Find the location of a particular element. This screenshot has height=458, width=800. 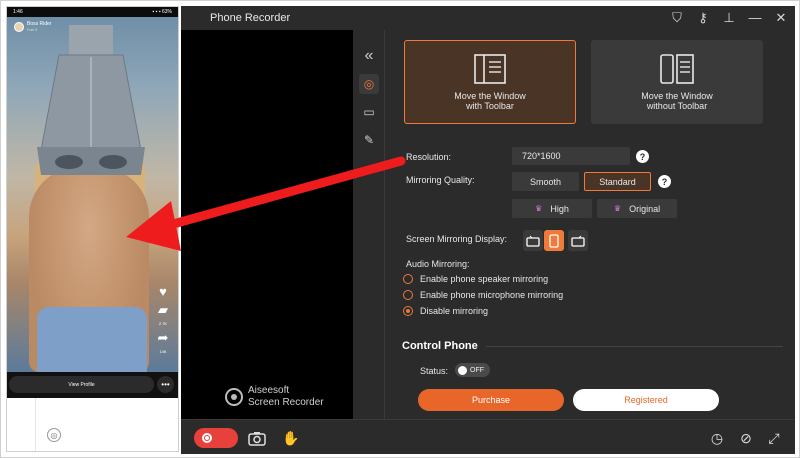

status-label: Status: is located at coordinates (434, 371).